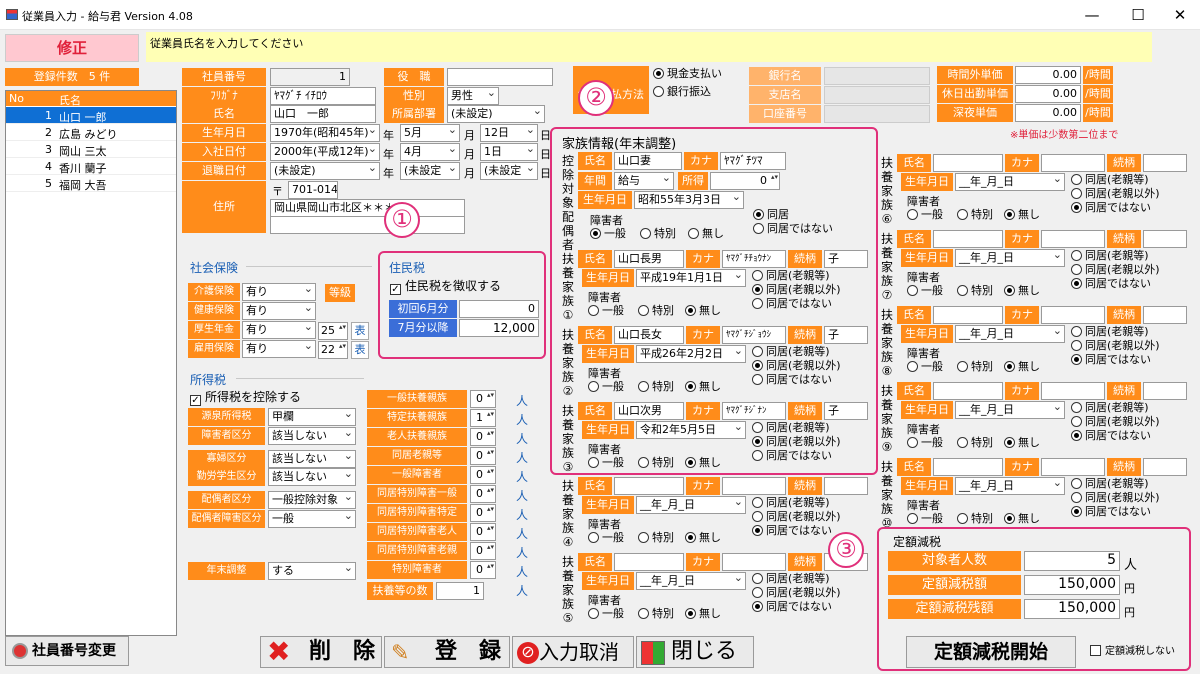  Describe the element at coordinates (91, 183) in the screenshot. I see `list-row: 5 福岡 大吾` at that location.